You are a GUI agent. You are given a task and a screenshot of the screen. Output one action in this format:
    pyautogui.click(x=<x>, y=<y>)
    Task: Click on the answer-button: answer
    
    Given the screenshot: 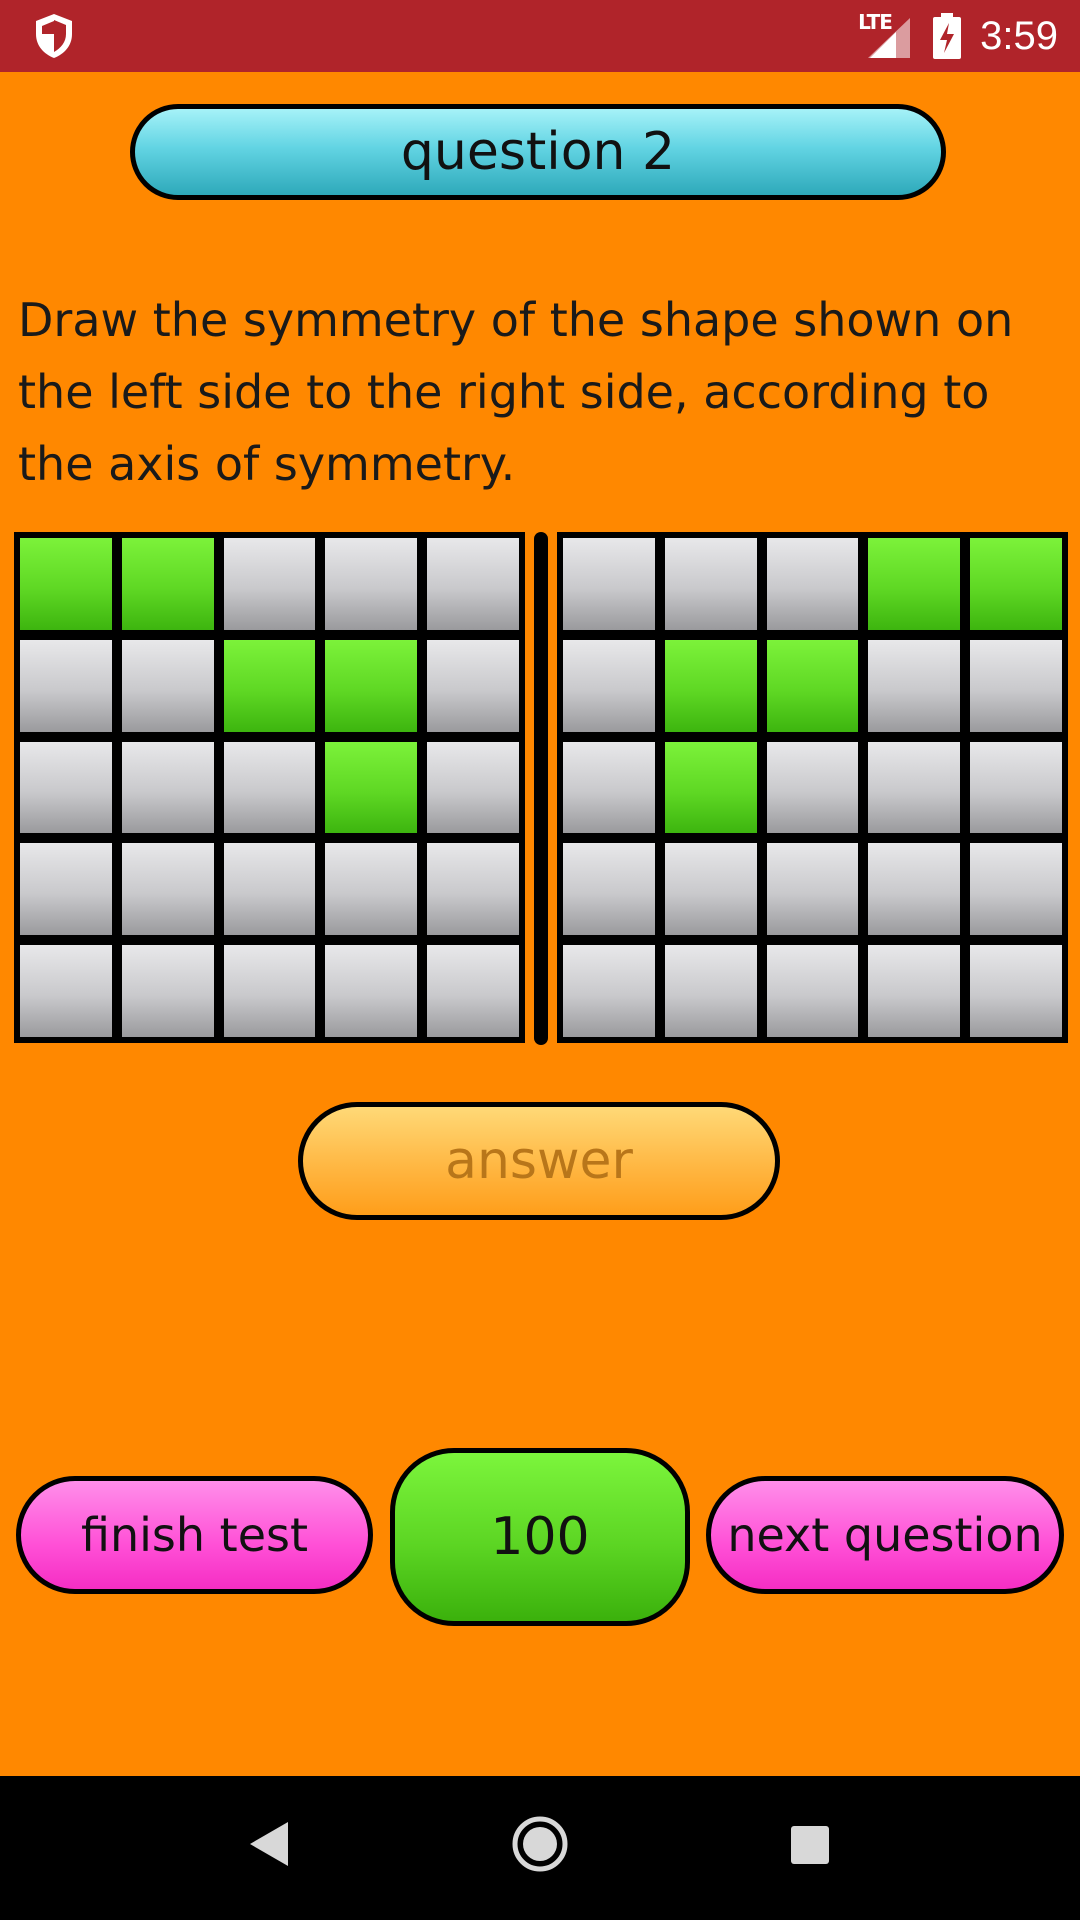 What is the action you would take?
    pyautogui.click(x=539, y=1161)
    